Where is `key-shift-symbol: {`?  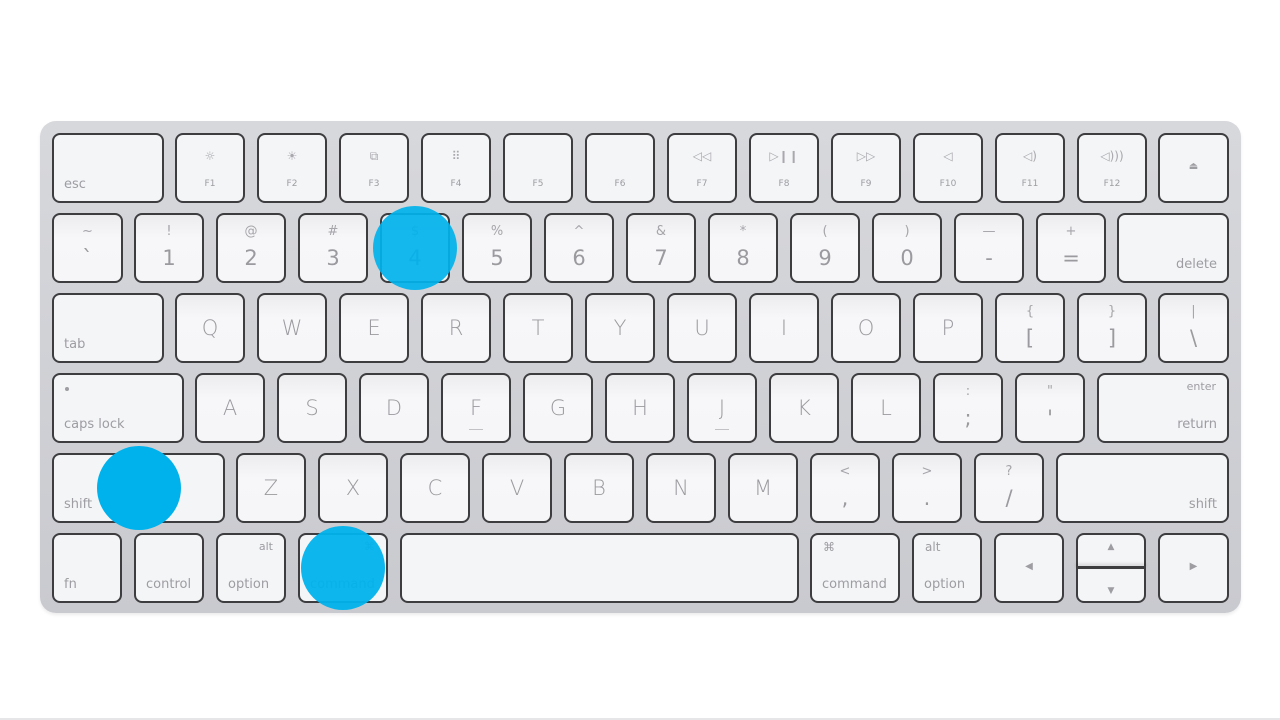
key-shift-symbol: { is located at coordinates (1030, 311).